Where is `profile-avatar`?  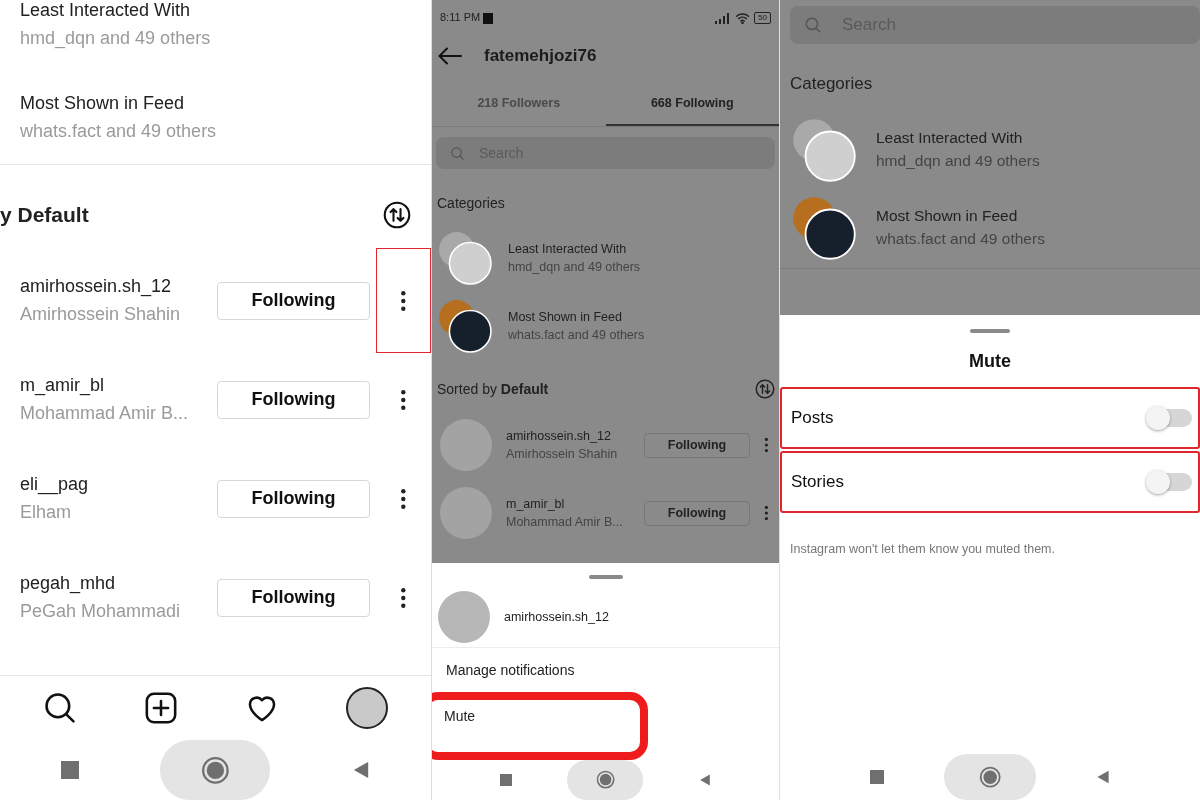 profile-avatar is located at coordinates (366, 708).